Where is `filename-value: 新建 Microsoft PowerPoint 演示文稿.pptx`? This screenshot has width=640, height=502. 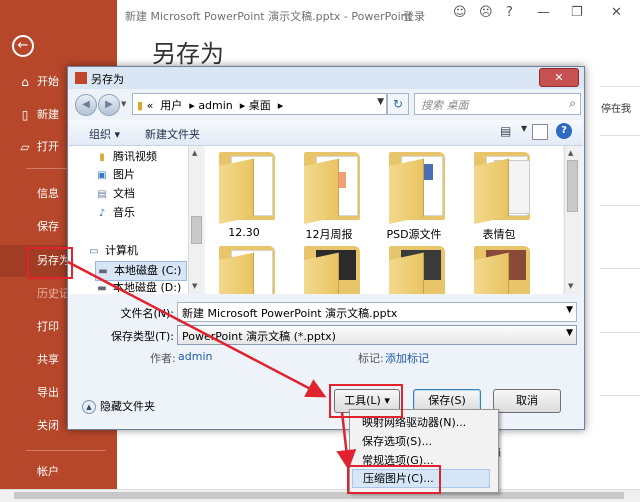
filename-value: 新建 Microsoft PowerPoint 演示文稿.pptx is located at coordinates (290, 313).